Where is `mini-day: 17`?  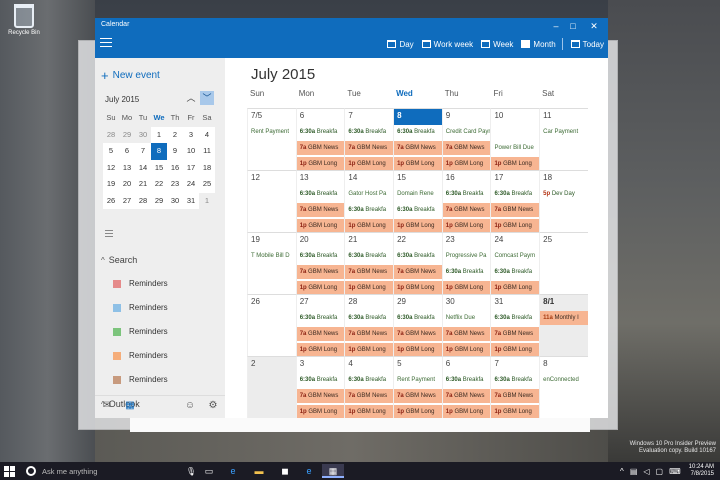 mini-day: 17 is located at coordinates (191, 167).